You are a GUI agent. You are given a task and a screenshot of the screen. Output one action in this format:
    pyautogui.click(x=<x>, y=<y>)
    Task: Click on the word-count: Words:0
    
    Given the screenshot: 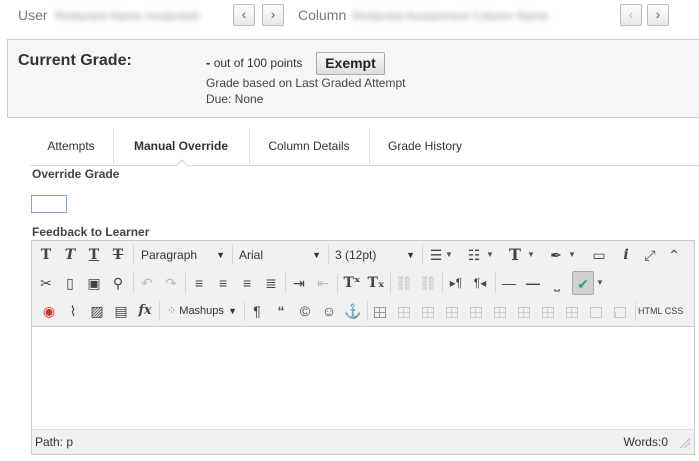 What is the action you would take?
    pyautogui.click(x=645, y=442)
    